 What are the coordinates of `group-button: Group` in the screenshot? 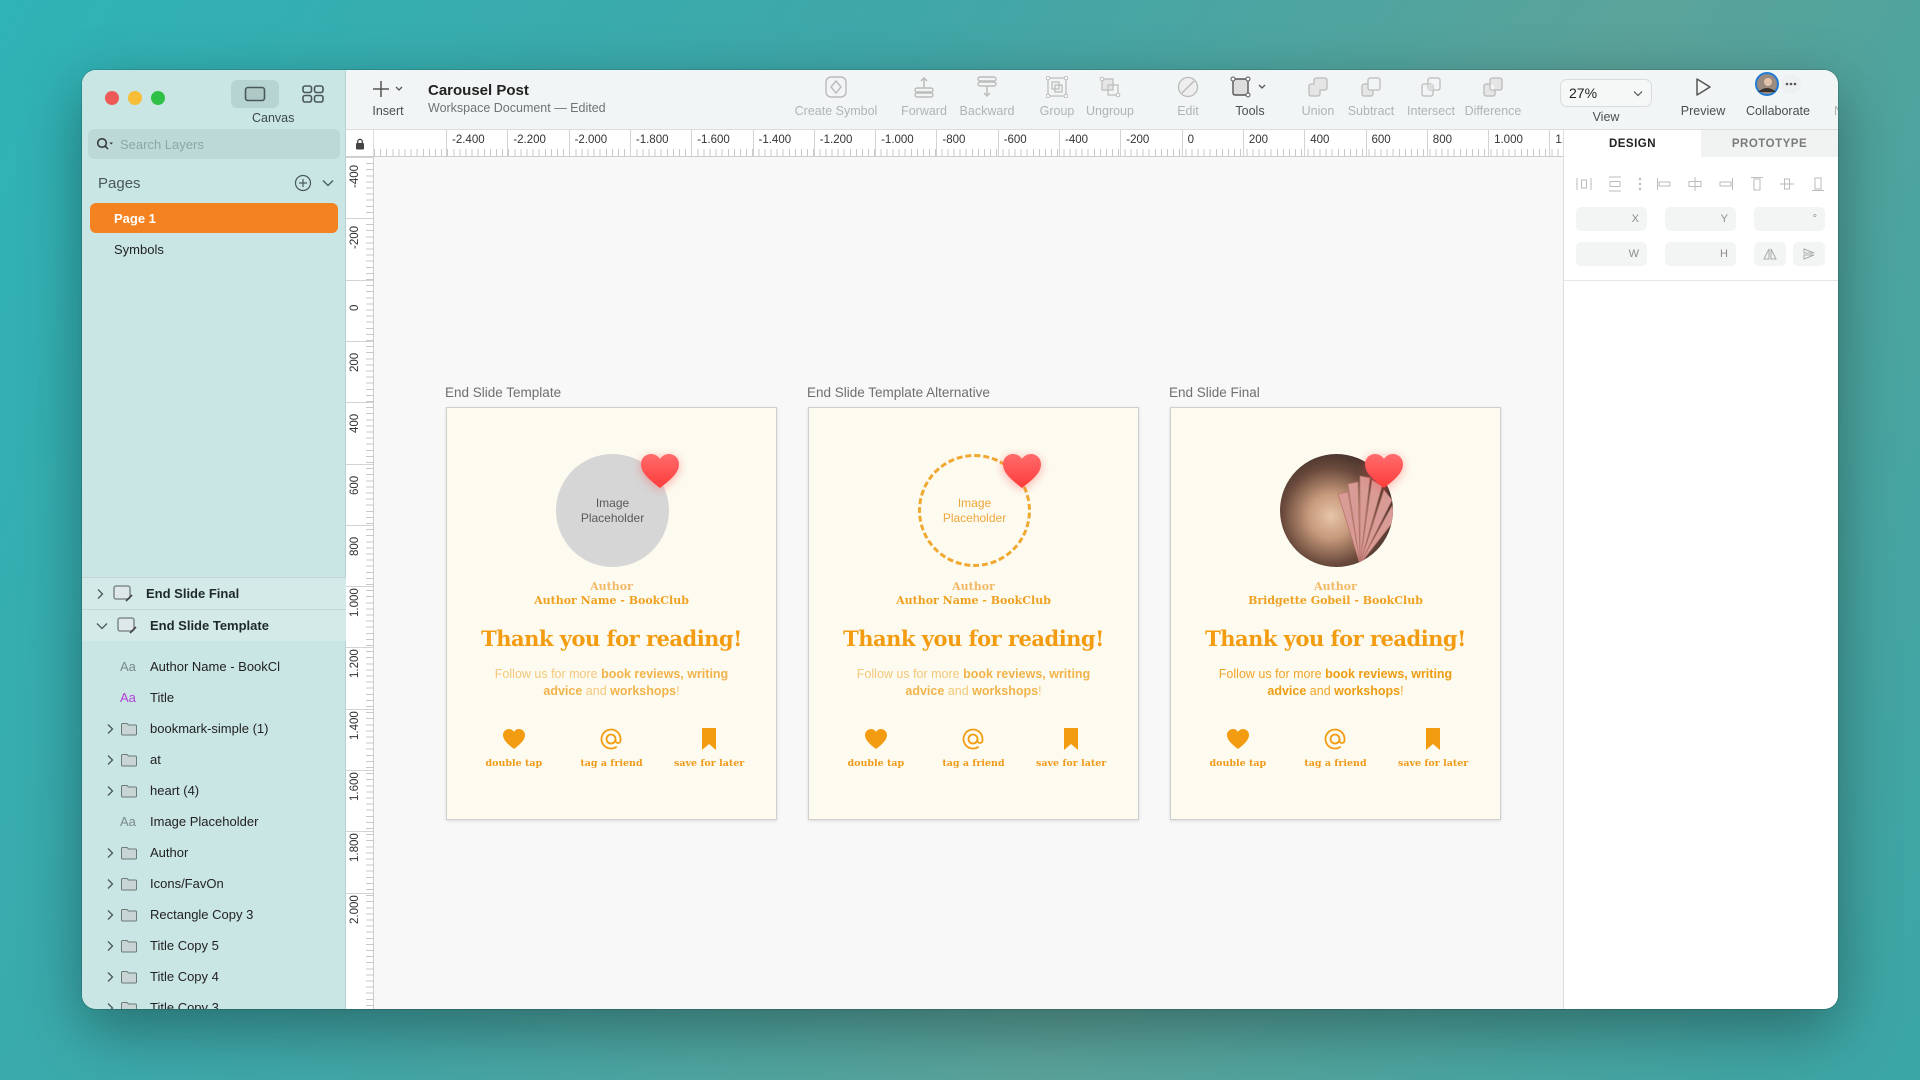 It's located at (1057, 100).